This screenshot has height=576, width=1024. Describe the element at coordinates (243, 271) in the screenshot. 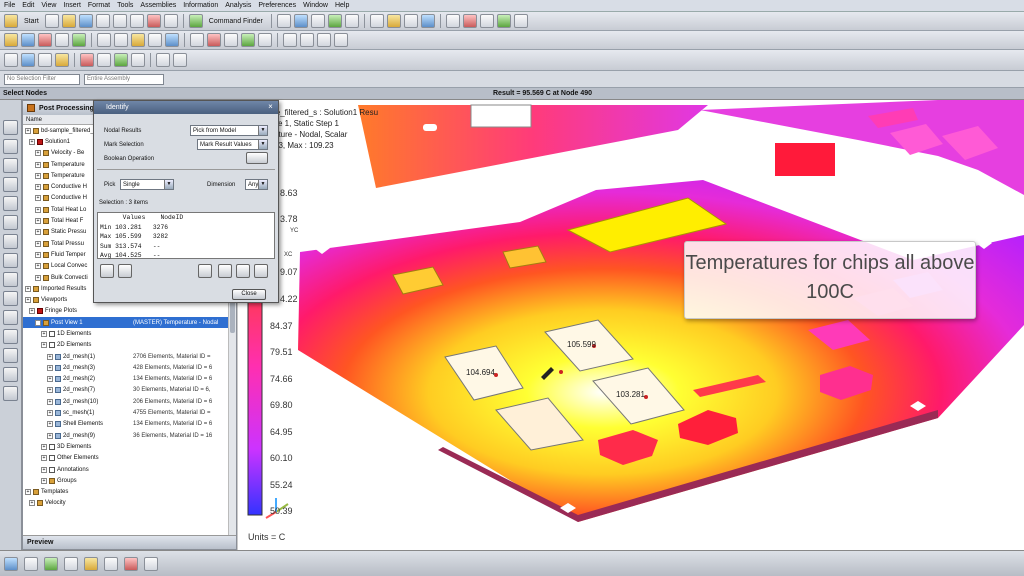

I see `export-icon` at that location.